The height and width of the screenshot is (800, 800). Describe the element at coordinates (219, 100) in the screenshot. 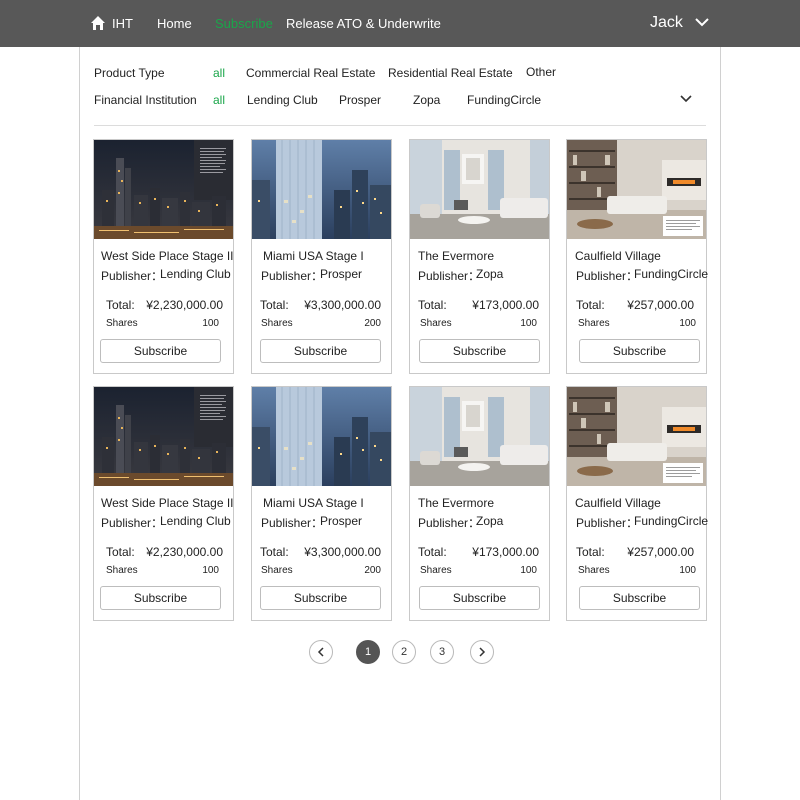

I see `filter-option-institution-all: all` at that location.